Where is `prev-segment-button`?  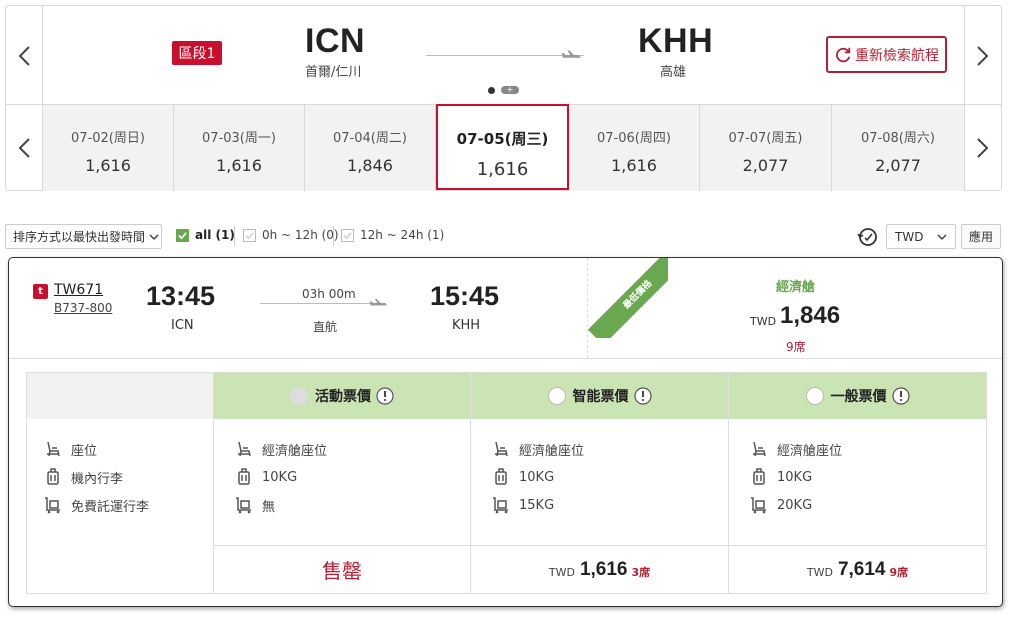
prev-segment-button is located at coordinates (24, 55).